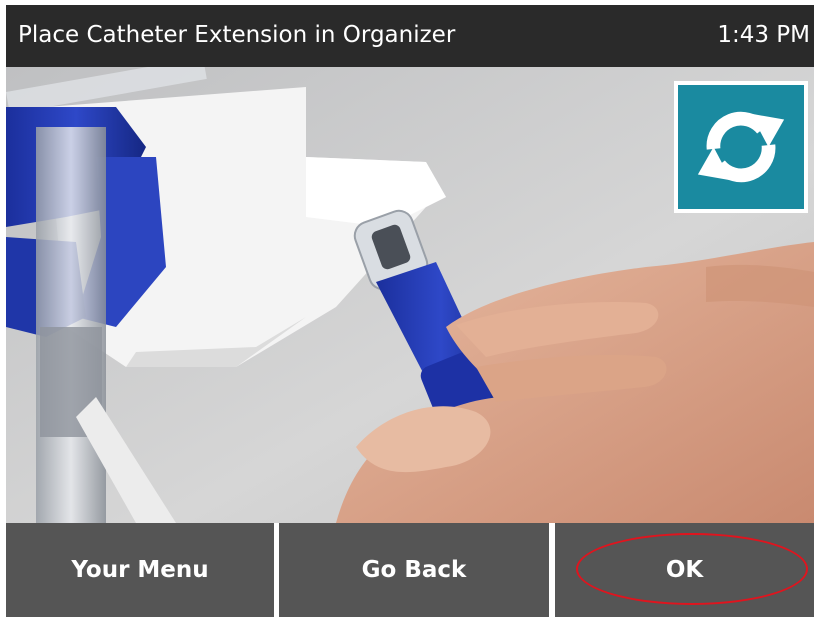 The image size is (814, 617). Describe the element at coordinates (237, 35) in the screenshot. I see `page-title: Place Catheter Extension in Organizer` at that location.